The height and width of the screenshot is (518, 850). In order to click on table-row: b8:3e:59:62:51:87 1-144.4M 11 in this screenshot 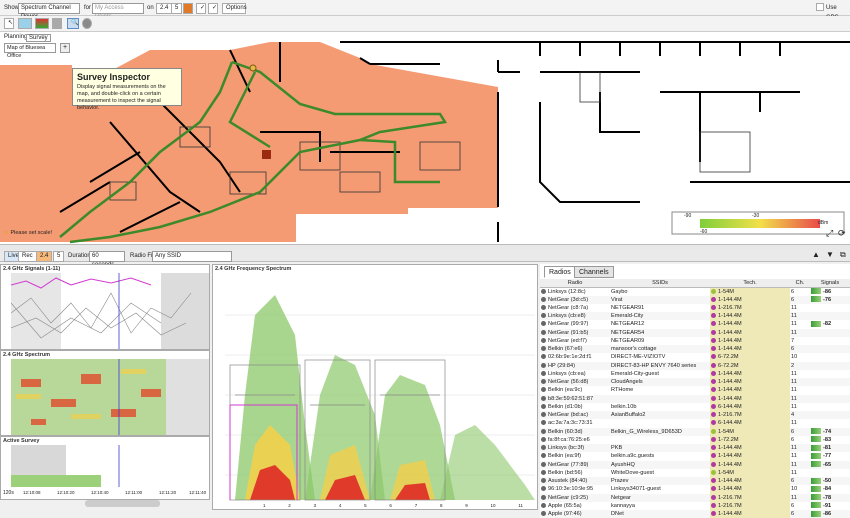, I will do `click(695, 398)`.